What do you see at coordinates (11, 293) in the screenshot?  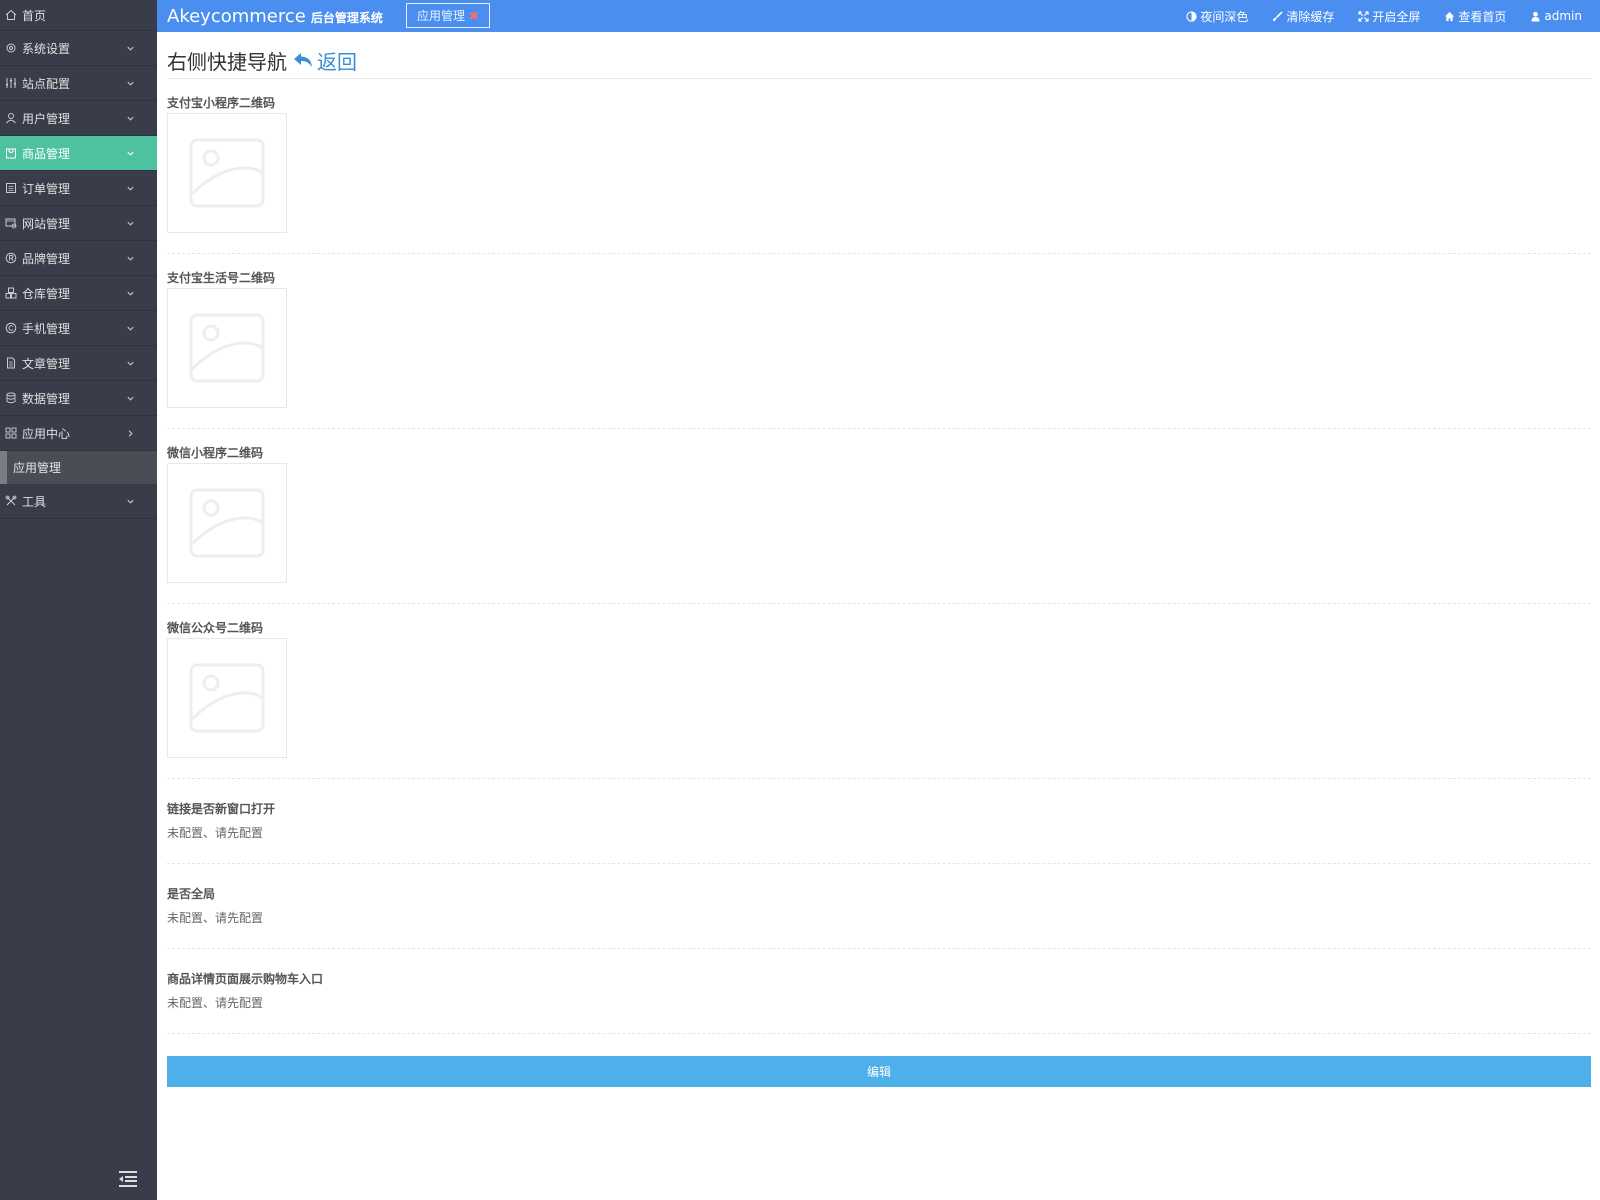 I see `boxes-icon` at bounding box center [11, 293].